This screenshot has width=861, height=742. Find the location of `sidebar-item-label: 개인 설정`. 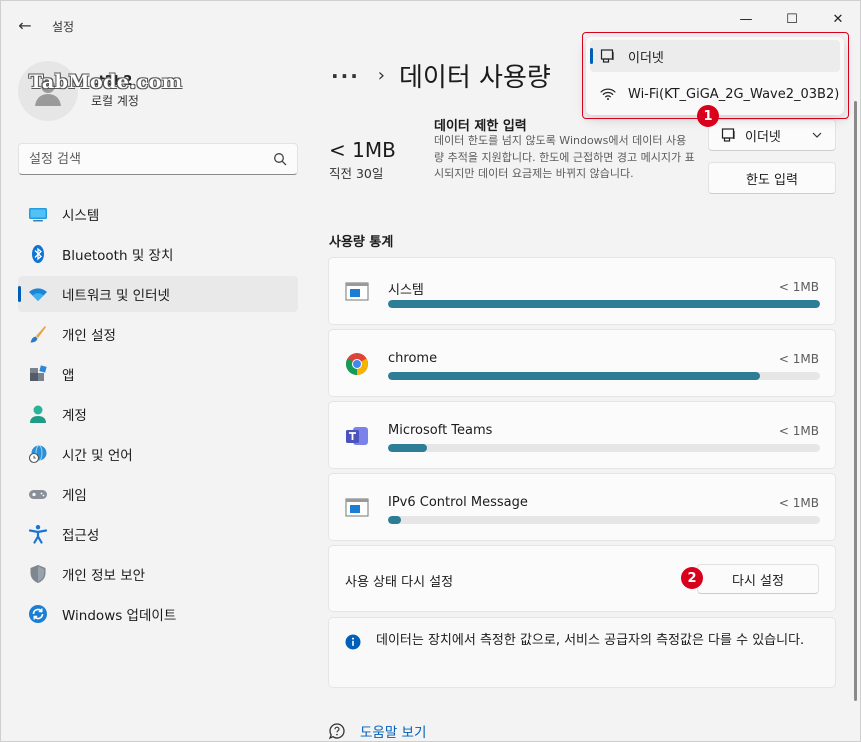

sidebar-item-label: 개인 설정 is located at coordinates (89, 336).